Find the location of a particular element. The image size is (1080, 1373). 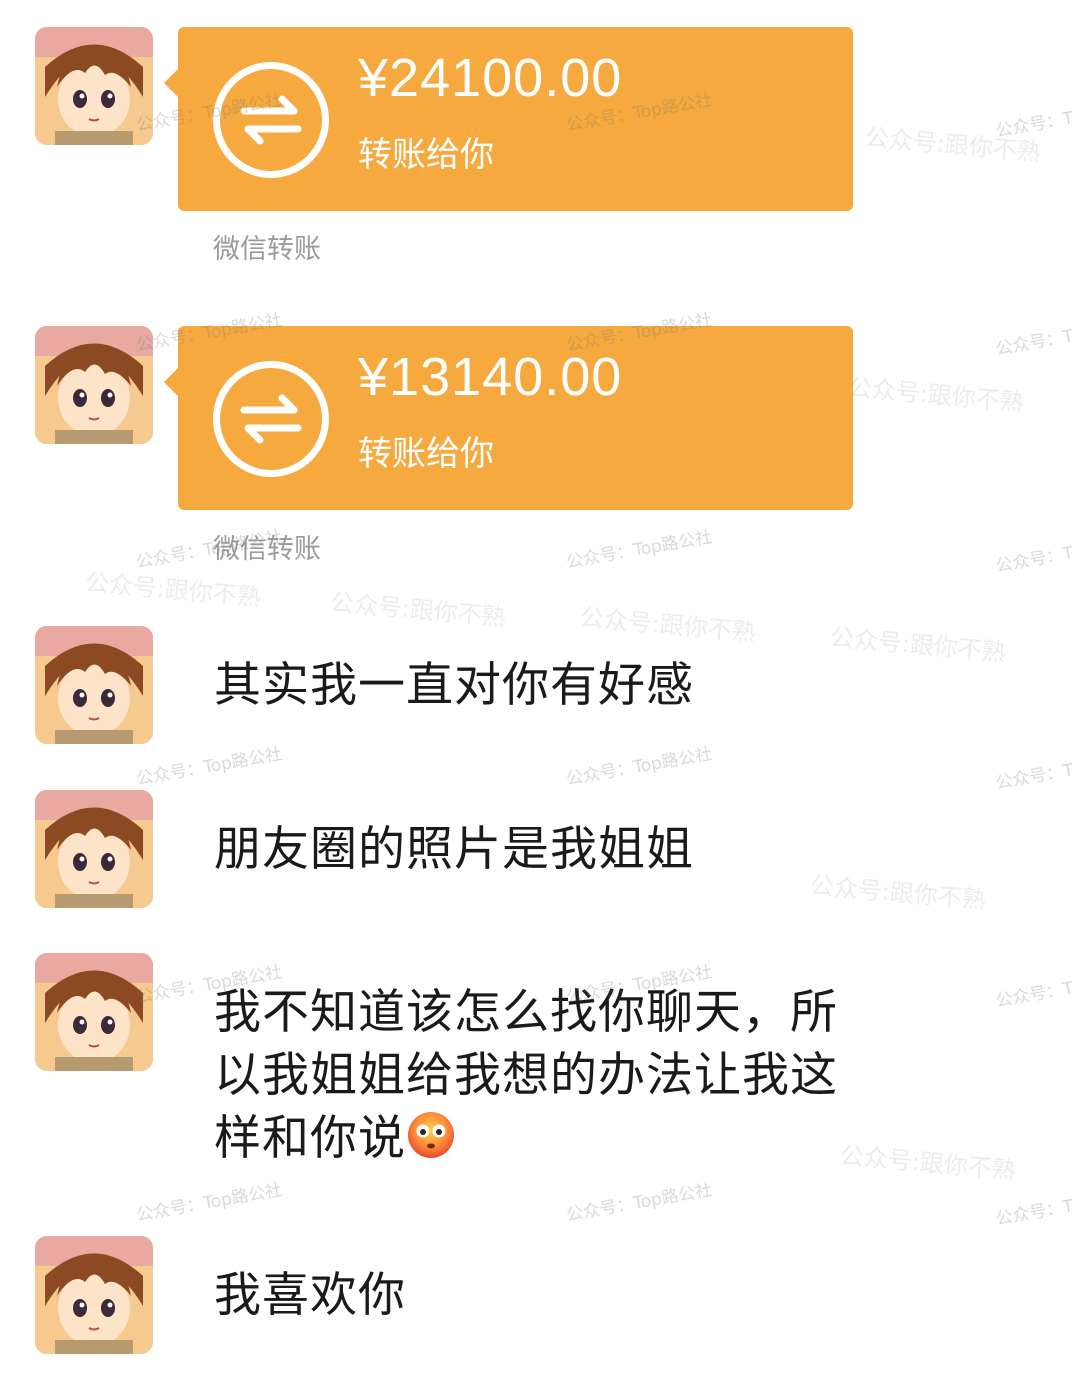

transfer-card: ¥24100.00 转账给你 is located at coordinates (508, 119).